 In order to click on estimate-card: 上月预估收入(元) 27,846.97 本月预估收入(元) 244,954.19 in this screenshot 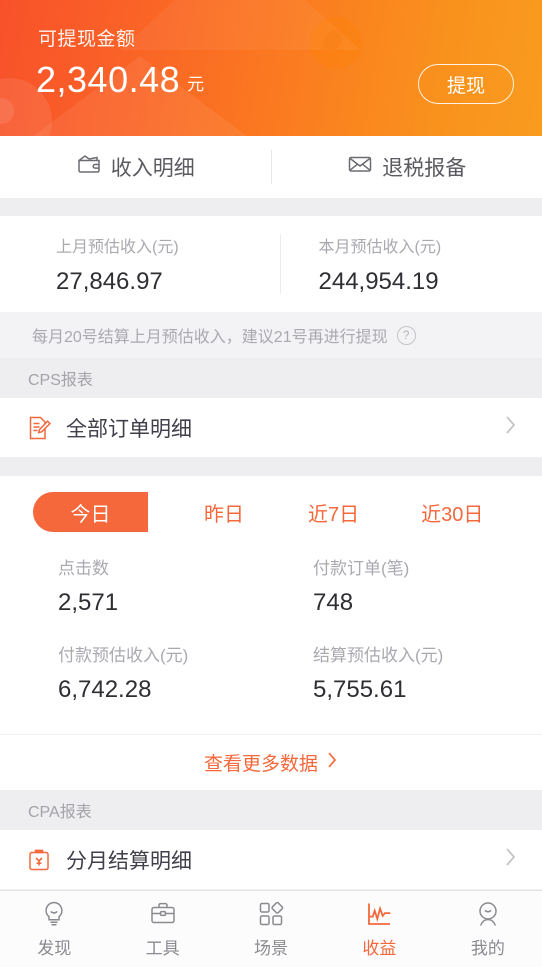, I will do `click(271, 264)`.